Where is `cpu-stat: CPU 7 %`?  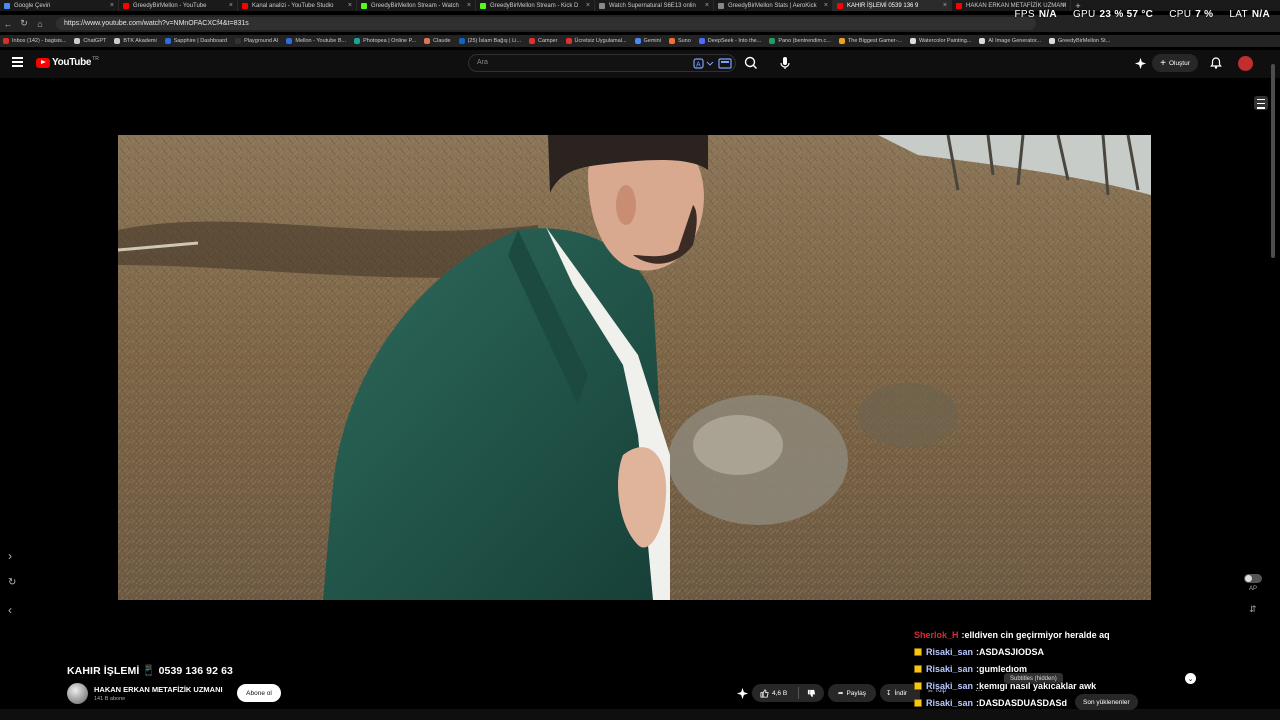 cpu-stat: CPU 7 % is located at coordinates (1191, 14).